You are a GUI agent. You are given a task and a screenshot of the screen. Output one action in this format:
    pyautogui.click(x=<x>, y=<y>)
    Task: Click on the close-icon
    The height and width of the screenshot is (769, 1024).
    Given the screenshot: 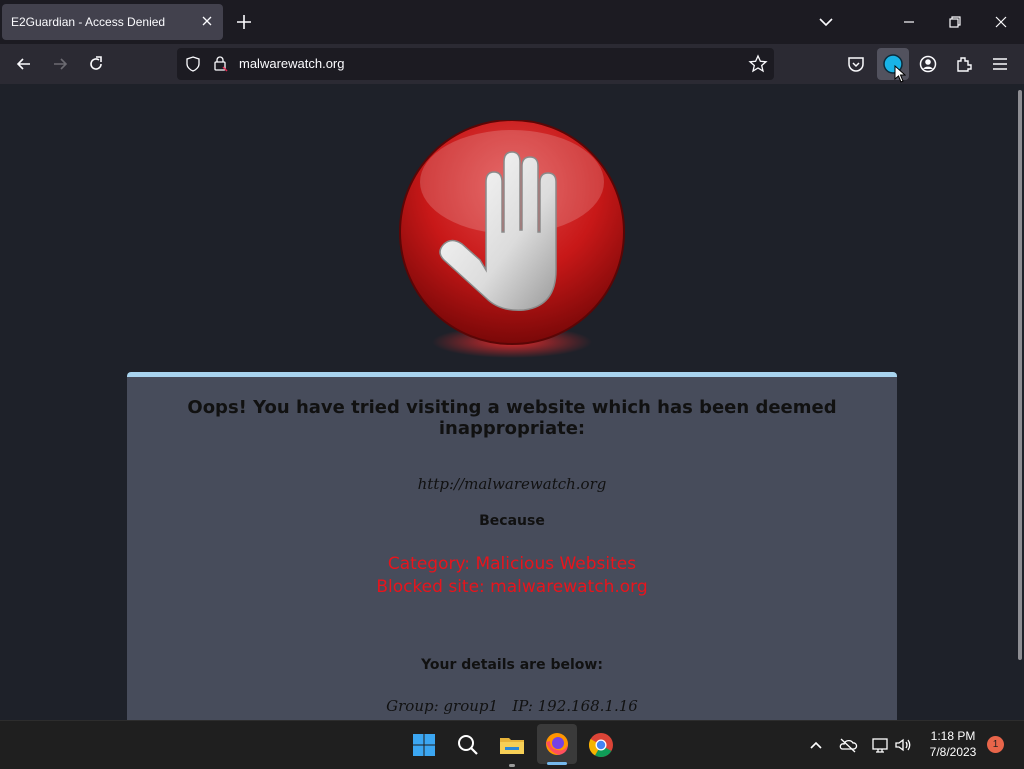 What is the action you would take?
    pyautogui.click(x=207, y=21)
    